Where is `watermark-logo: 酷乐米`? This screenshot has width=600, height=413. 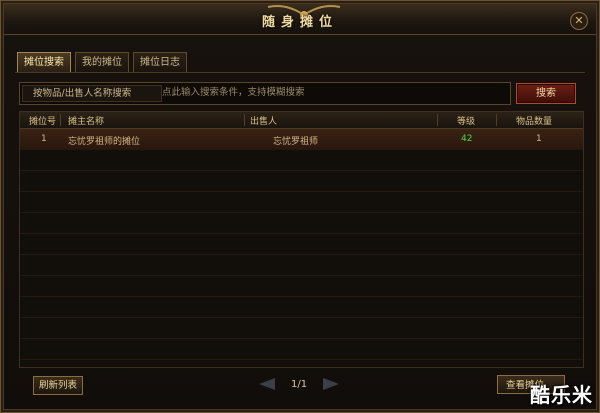 watermark-logo: 酷乐米 is located at coordinates (561, 395).